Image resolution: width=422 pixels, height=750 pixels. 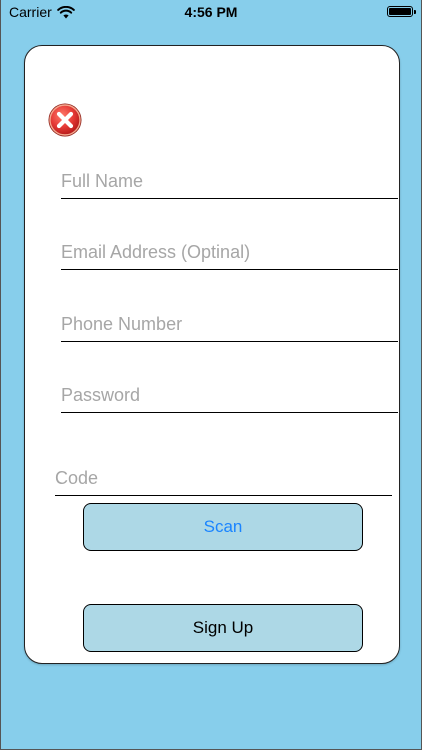 I want to click on close-icon, so click(x=65, y=120).